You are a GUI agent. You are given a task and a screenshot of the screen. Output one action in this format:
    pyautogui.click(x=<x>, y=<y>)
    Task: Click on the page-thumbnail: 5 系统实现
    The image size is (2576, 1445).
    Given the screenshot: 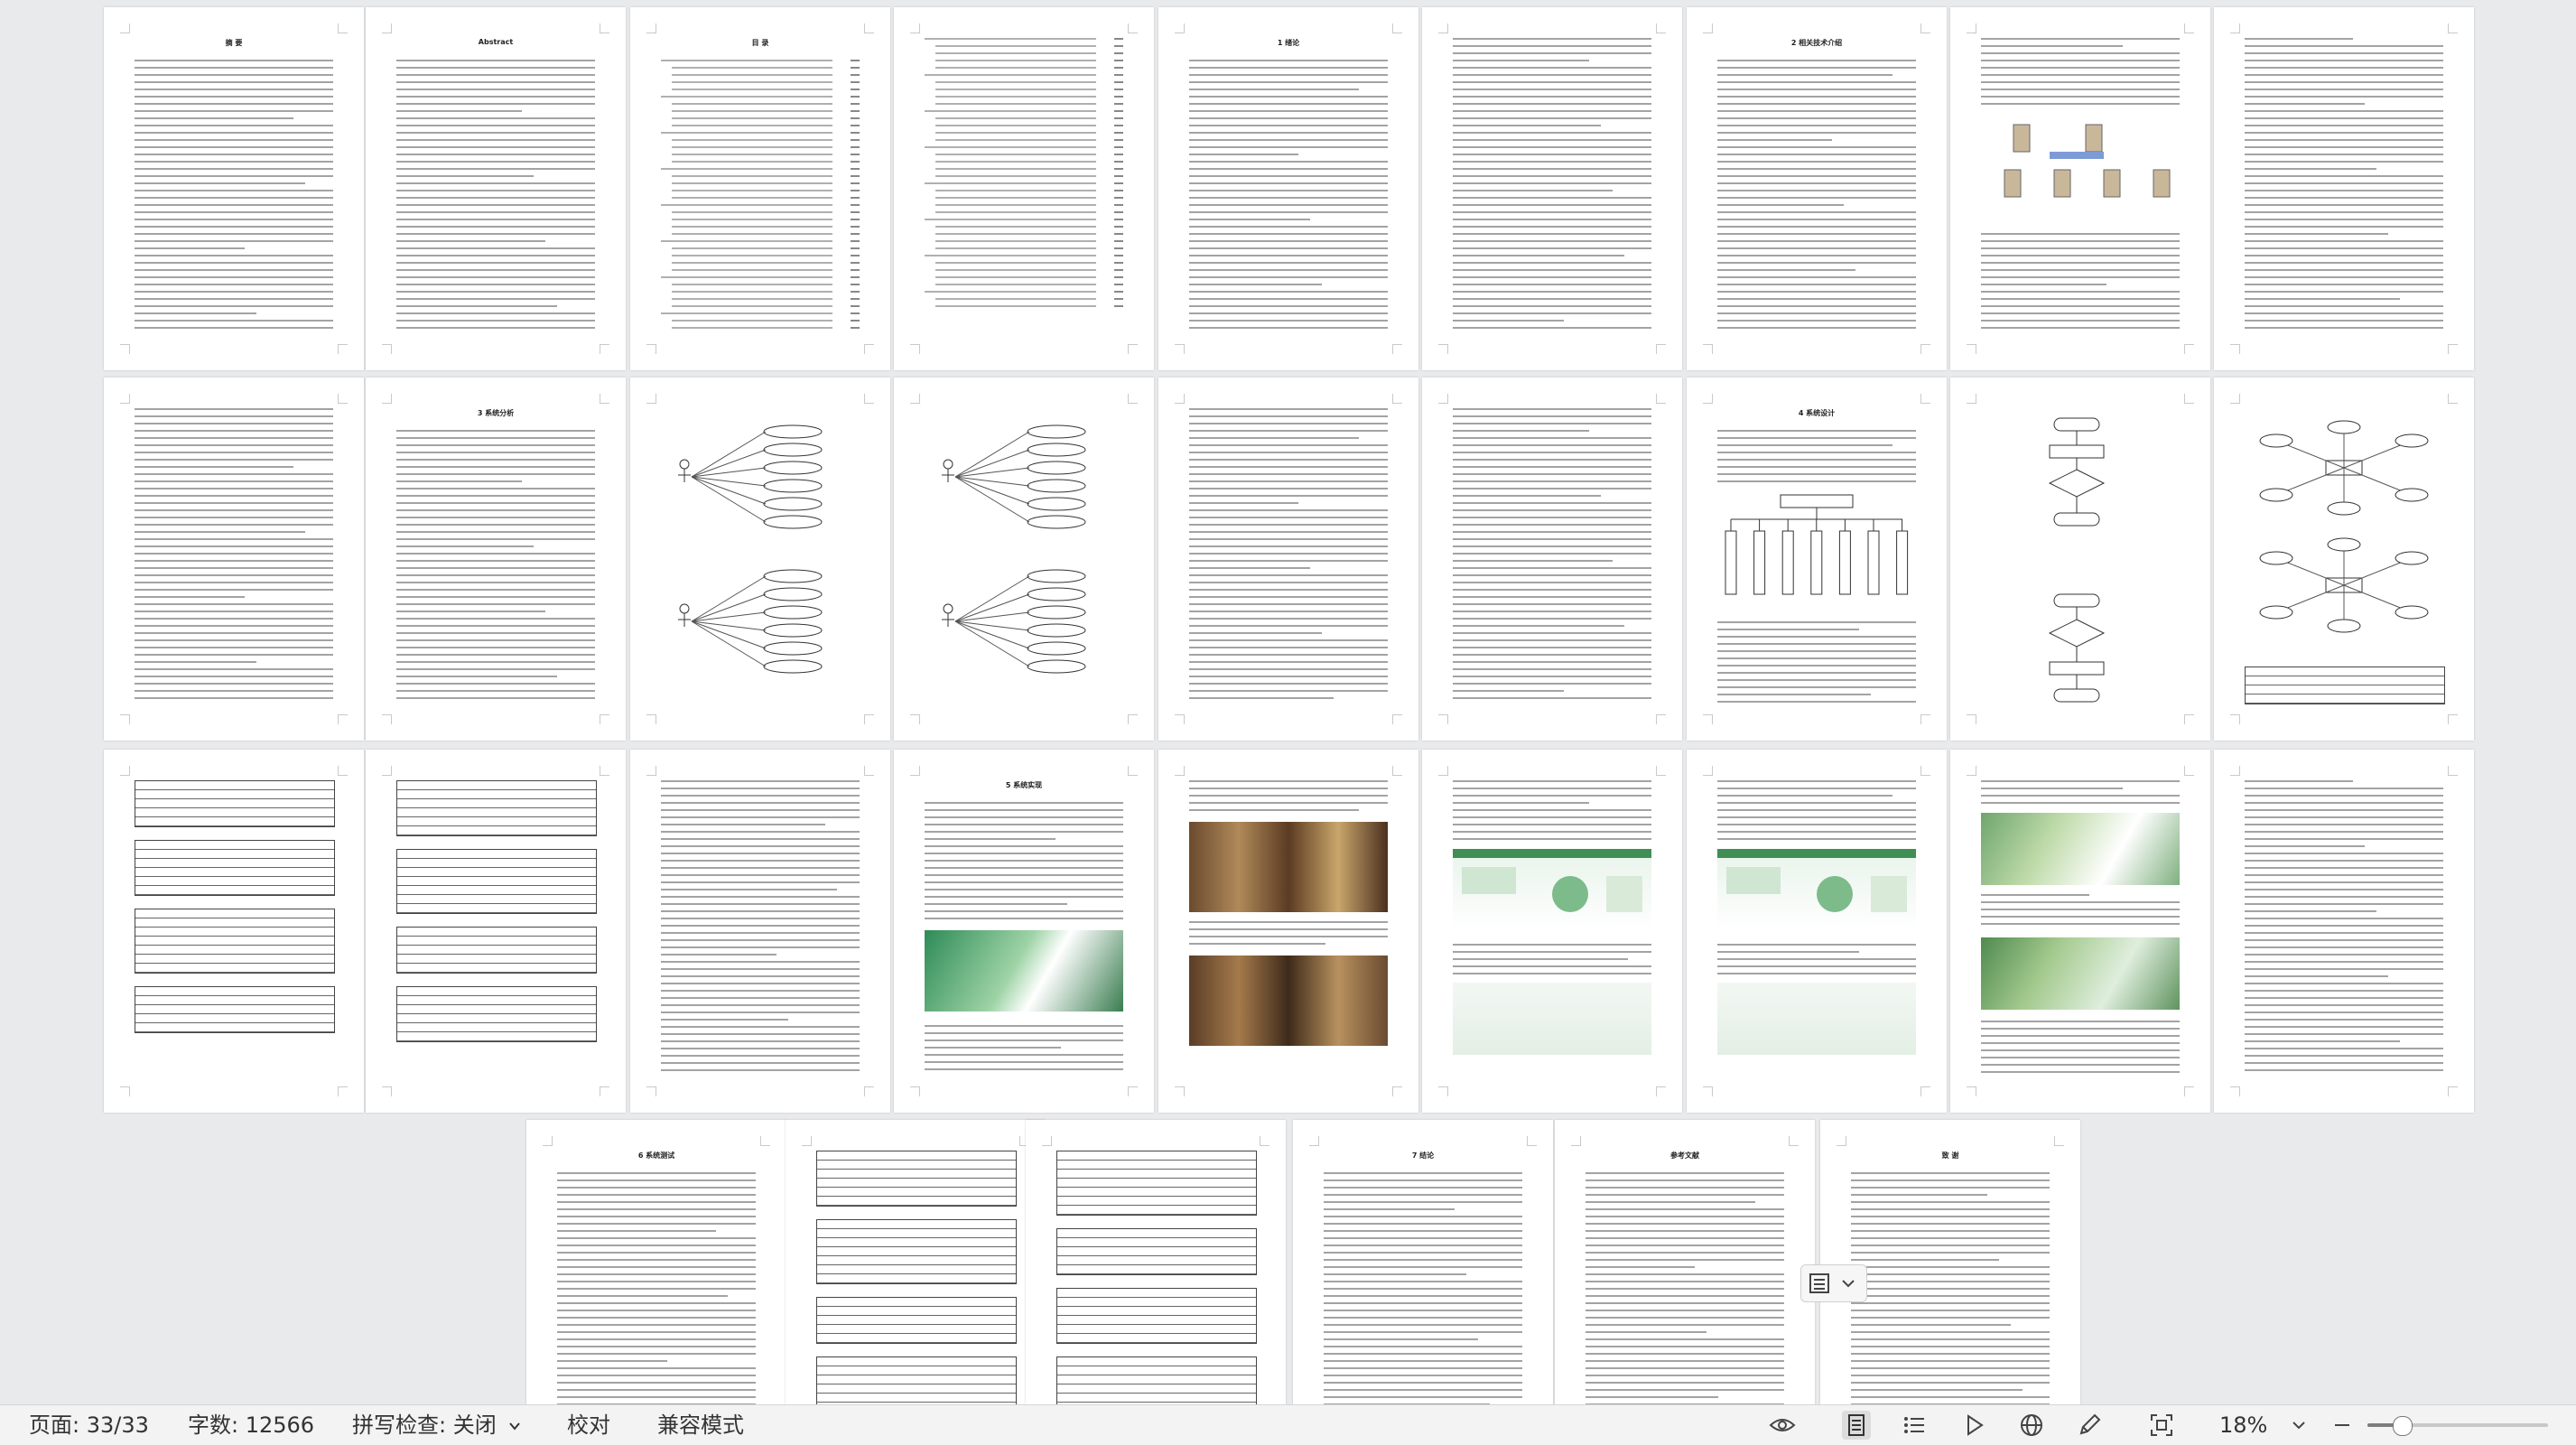 What is the action you would take?
    pyautogui.click(x=1024, y=931)
    